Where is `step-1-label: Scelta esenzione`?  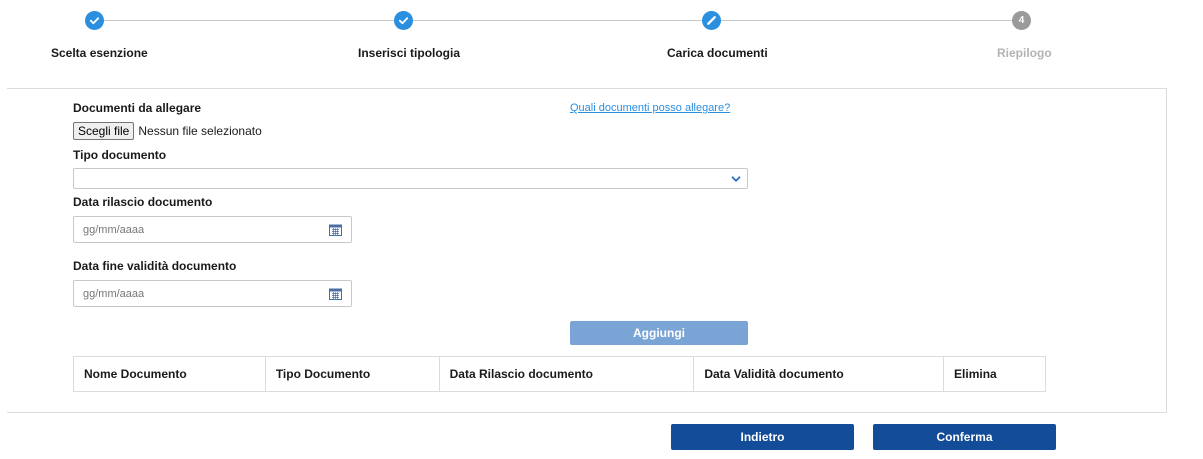
step-1-label: Scelta esenzione is located at coordinates (99, 53).